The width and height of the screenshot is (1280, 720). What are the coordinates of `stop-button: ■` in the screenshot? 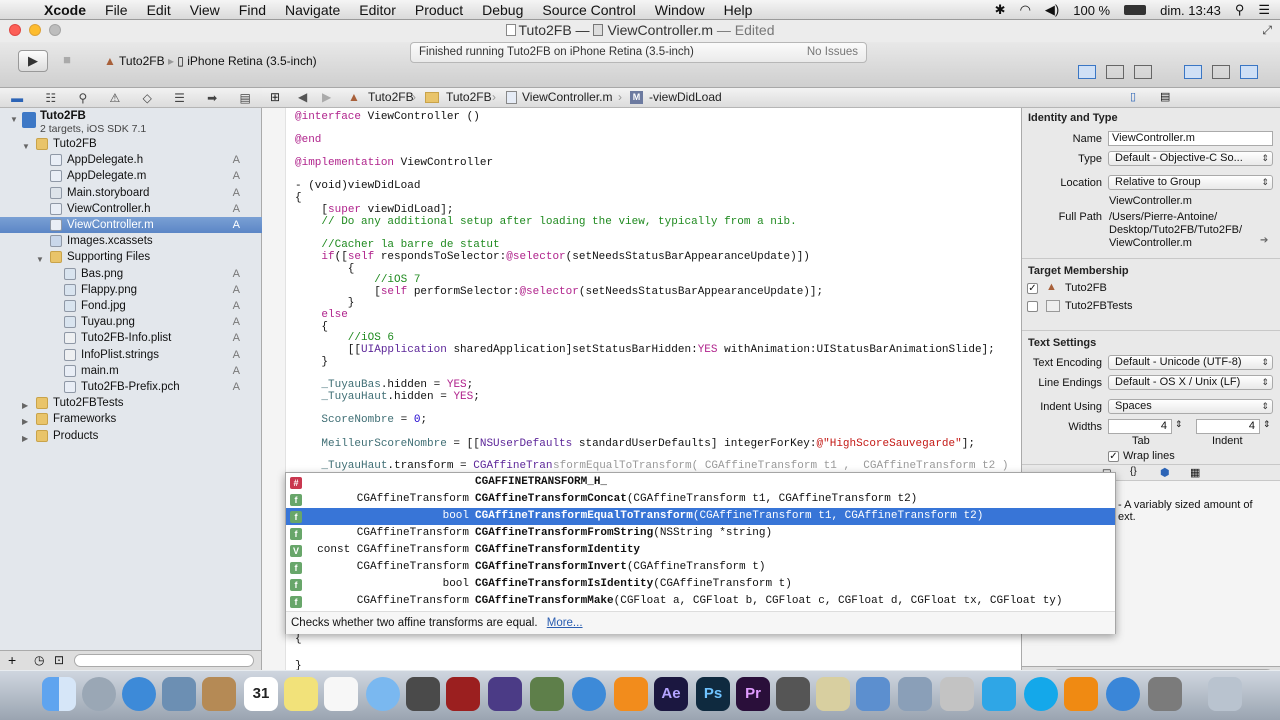 It's located at (67, 61).